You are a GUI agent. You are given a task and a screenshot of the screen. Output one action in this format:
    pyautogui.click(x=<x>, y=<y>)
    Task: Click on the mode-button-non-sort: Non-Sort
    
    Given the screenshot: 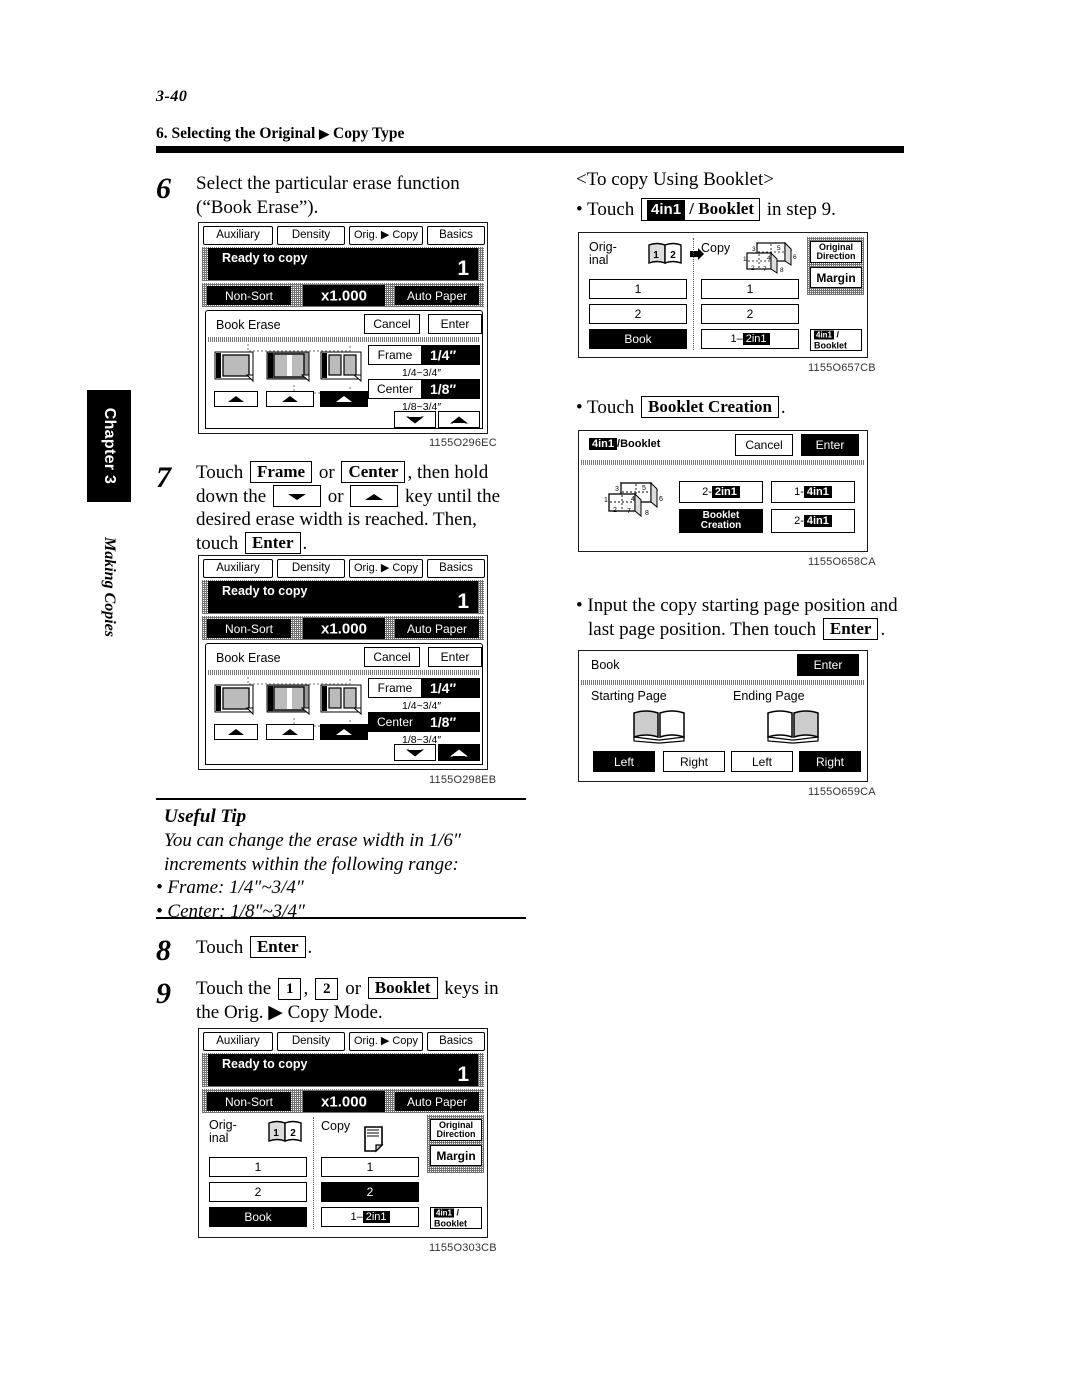 What is the action you would take?
    pyautogui.click(x=249, y=295)
    